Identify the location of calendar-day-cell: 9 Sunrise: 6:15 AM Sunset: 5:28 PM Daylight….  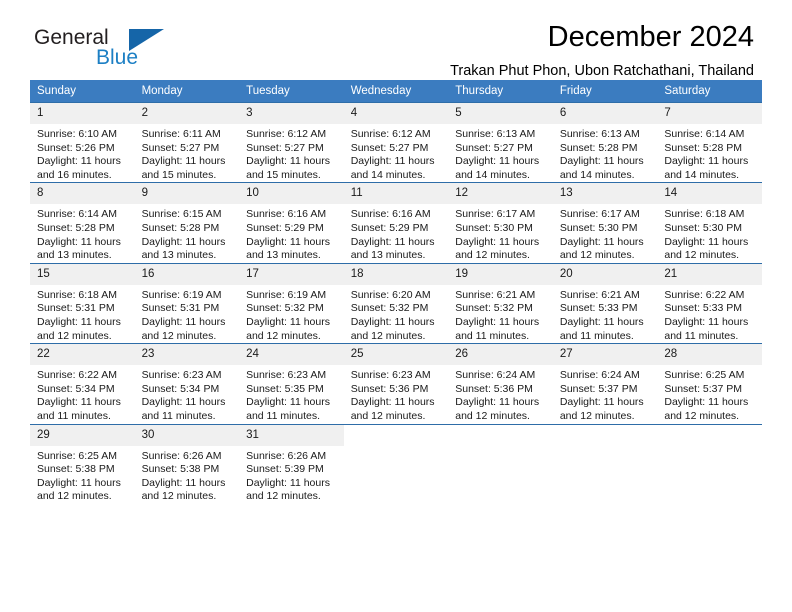
(187, 223).